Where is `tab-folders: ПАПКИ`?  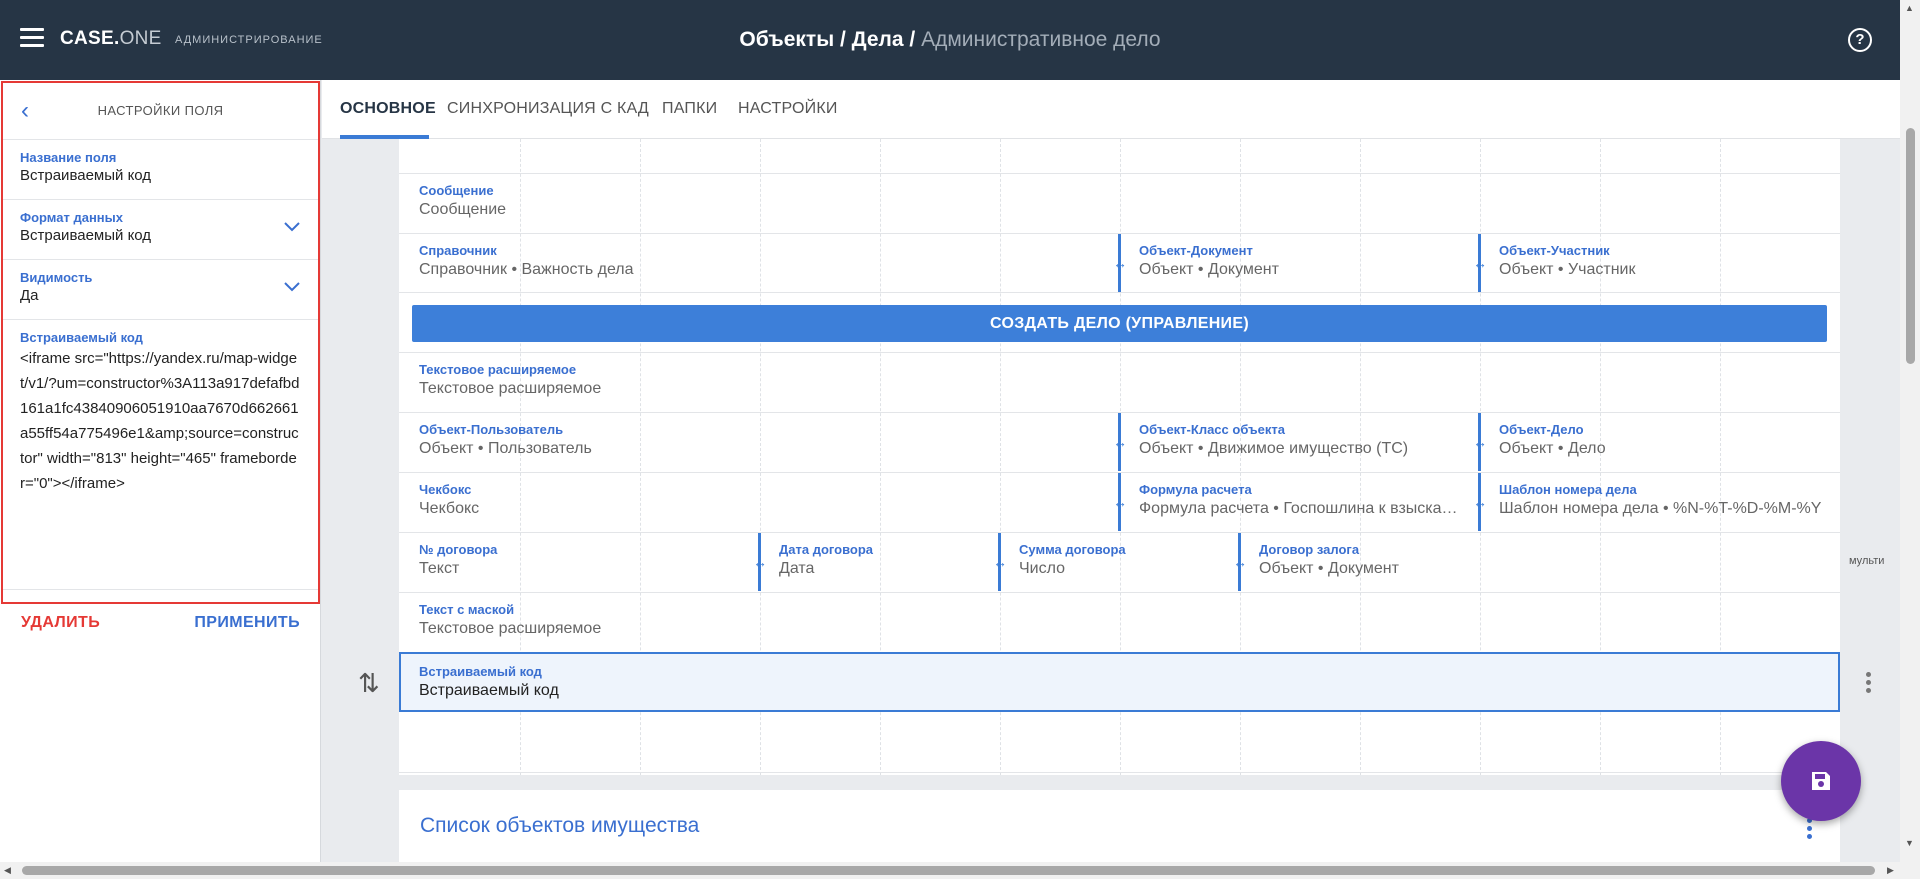
tab-folders: ПАПКИ is located at coordinates (689, 109).